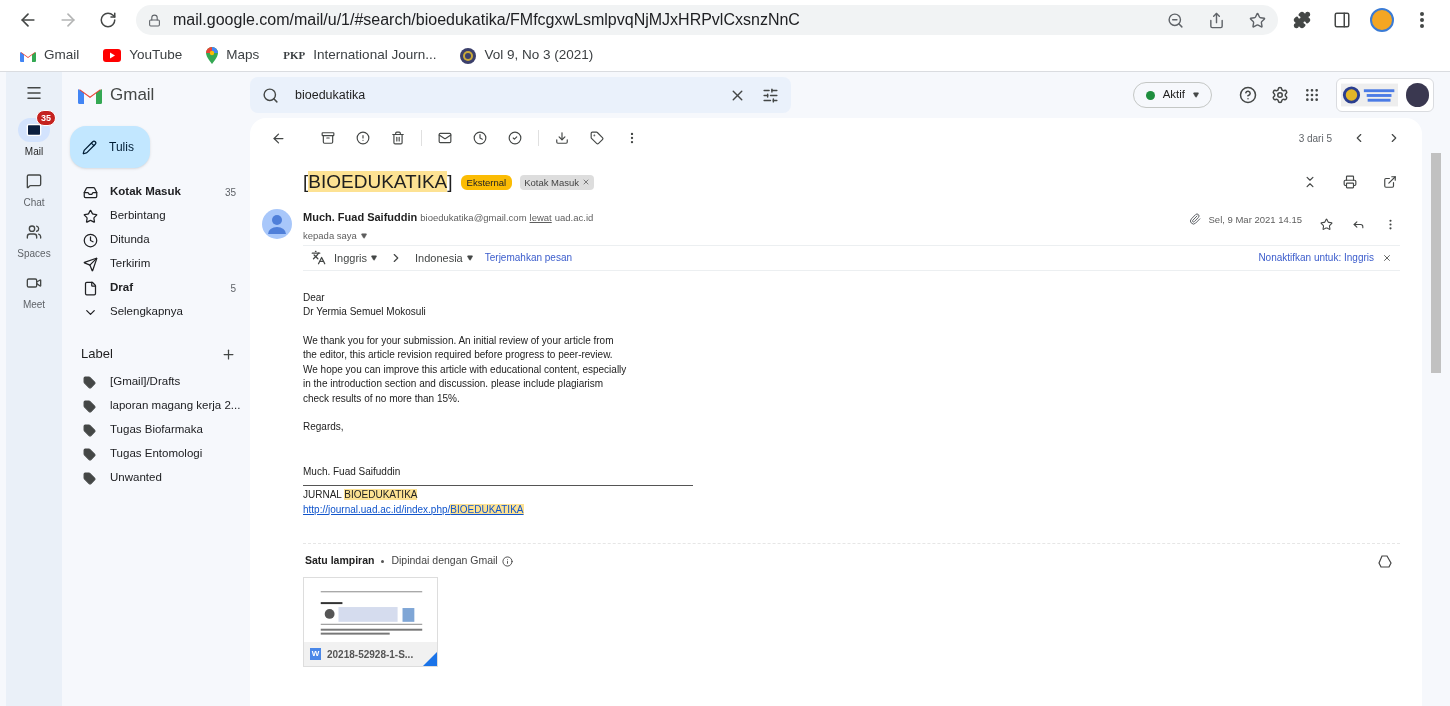 This screenshot has height=706, width=1450. I want to click on account-chip, so click(1385, 95).